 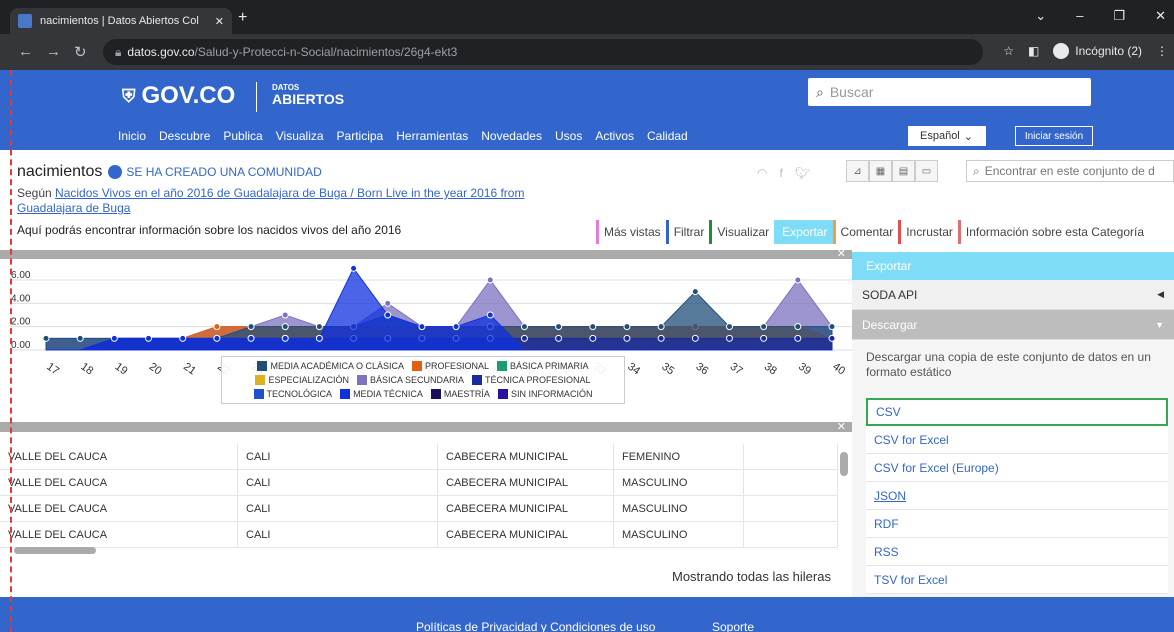 I want to click on tab-visualizar: Visualizar, so click(x=741, y=232).